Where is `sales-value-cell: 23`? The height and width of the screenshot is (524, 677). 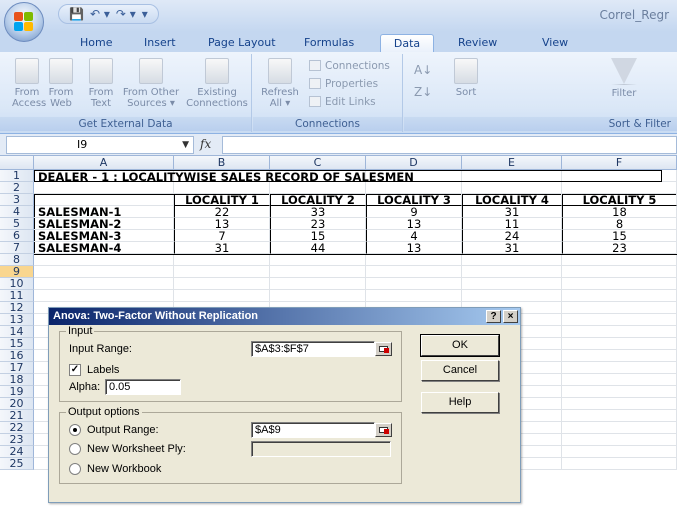
sales-value-cell: 23 is located at coordinates (619, 248).